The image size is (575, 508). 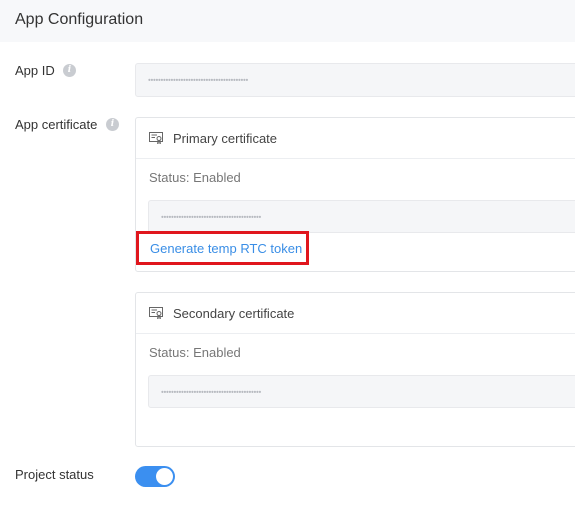 I want to click on app-certificate-label: App certificate, so click(x=56, y=124).